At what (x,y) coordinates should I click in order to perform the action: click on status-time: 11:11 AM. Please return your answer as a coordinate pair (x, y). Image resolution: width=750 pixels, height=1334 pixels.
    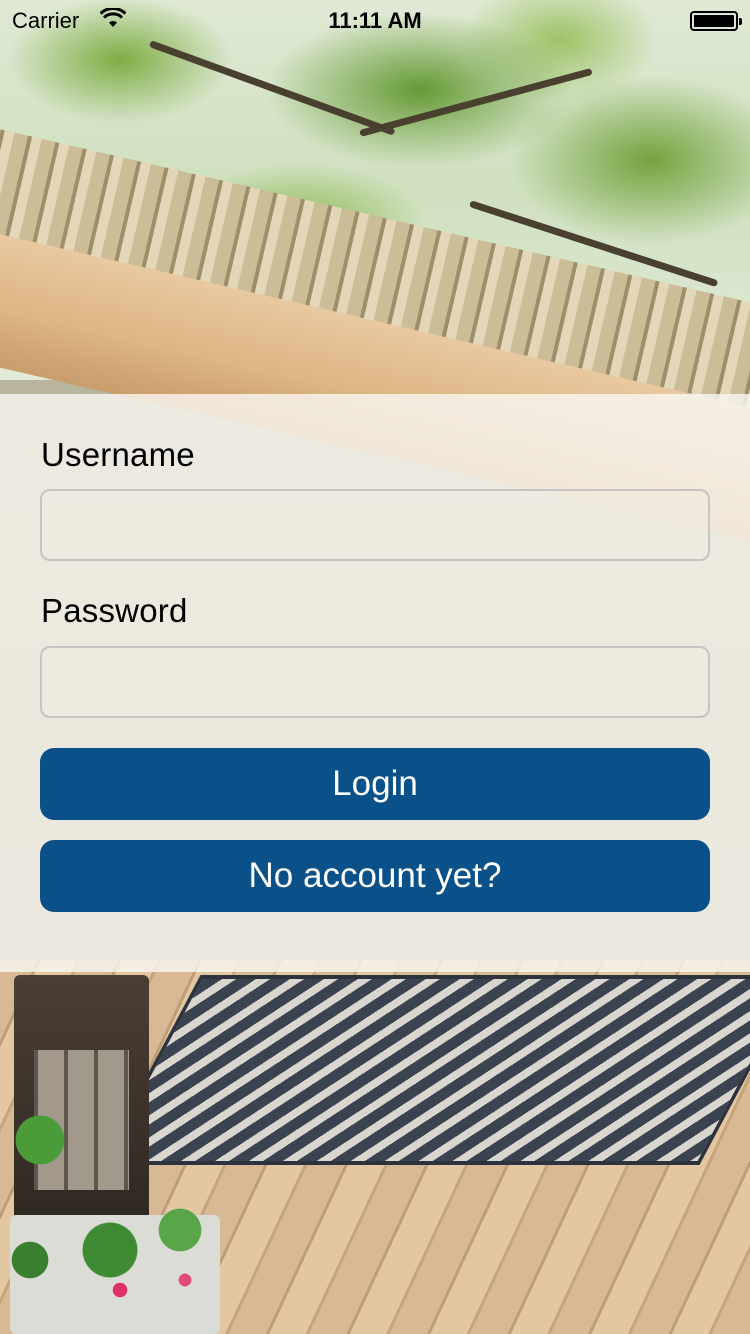
    Looking at the image, I should click on (375, 20).